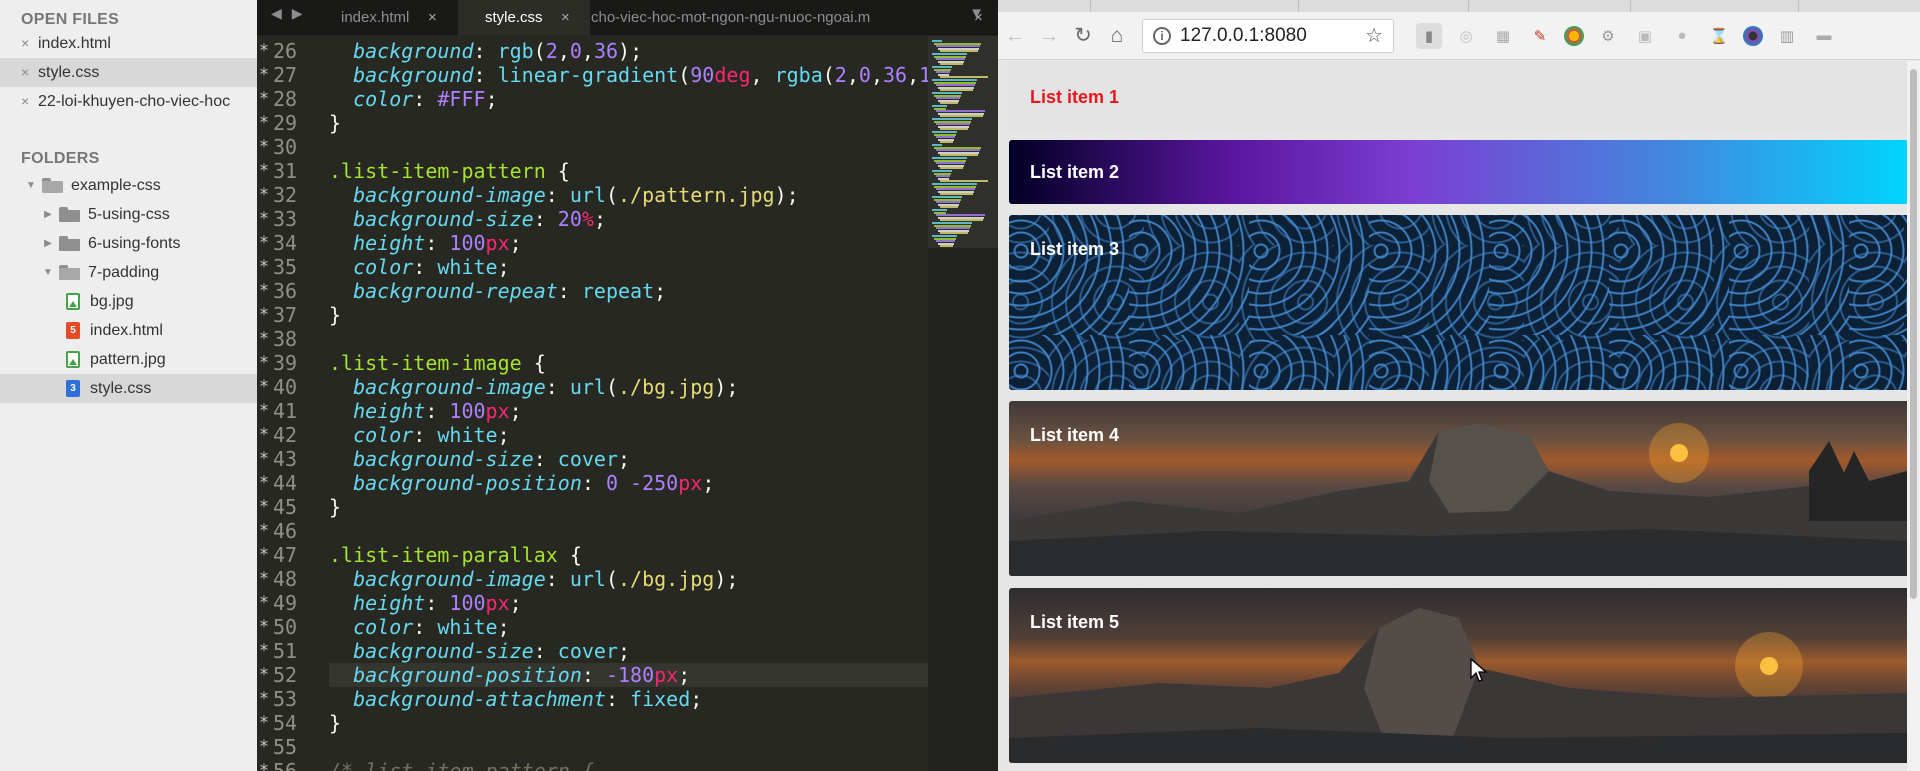 Image resolution: width=1920 pixels, height=771 pixels. What do you see at coordinates (377, 411) in the screenshot?
I see `code-token: height` at bounding box center [377, 411].